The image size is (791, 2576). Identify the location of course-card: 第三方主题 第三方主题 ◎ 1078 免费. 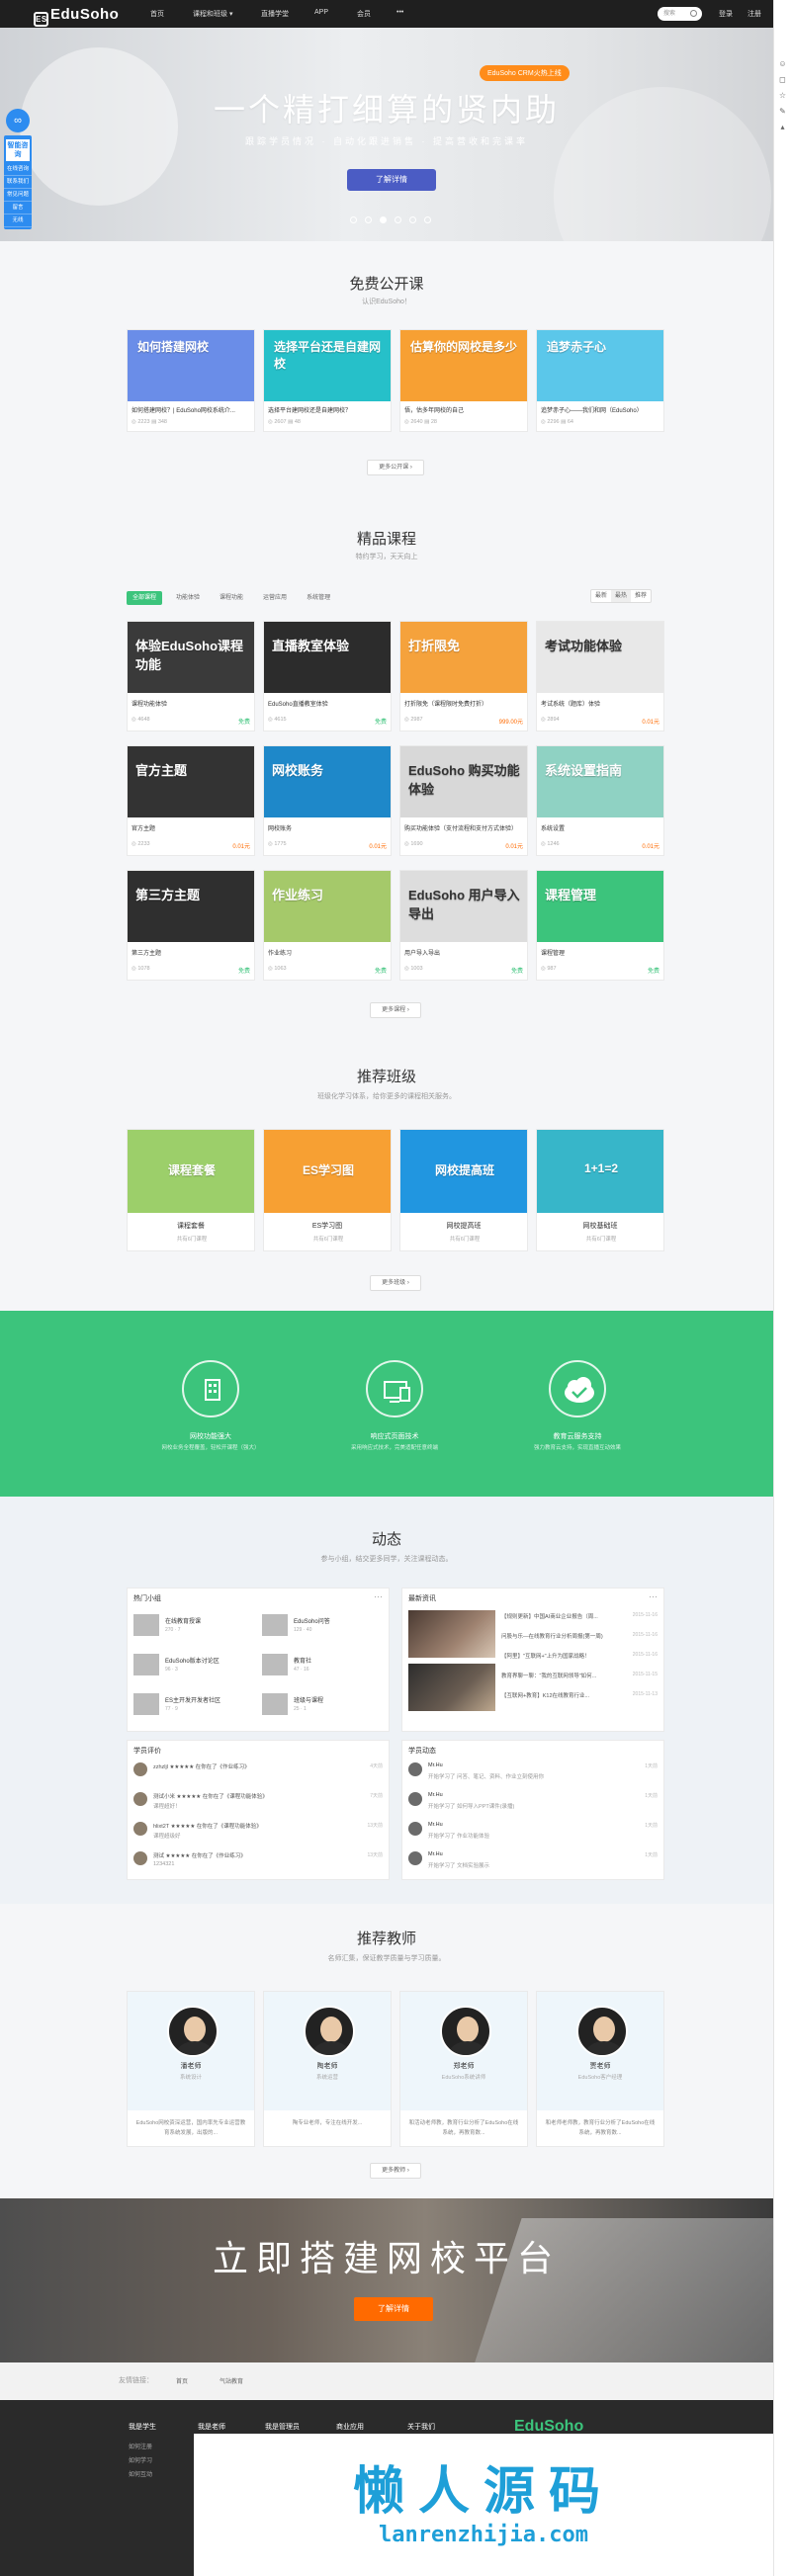
(191, 925).